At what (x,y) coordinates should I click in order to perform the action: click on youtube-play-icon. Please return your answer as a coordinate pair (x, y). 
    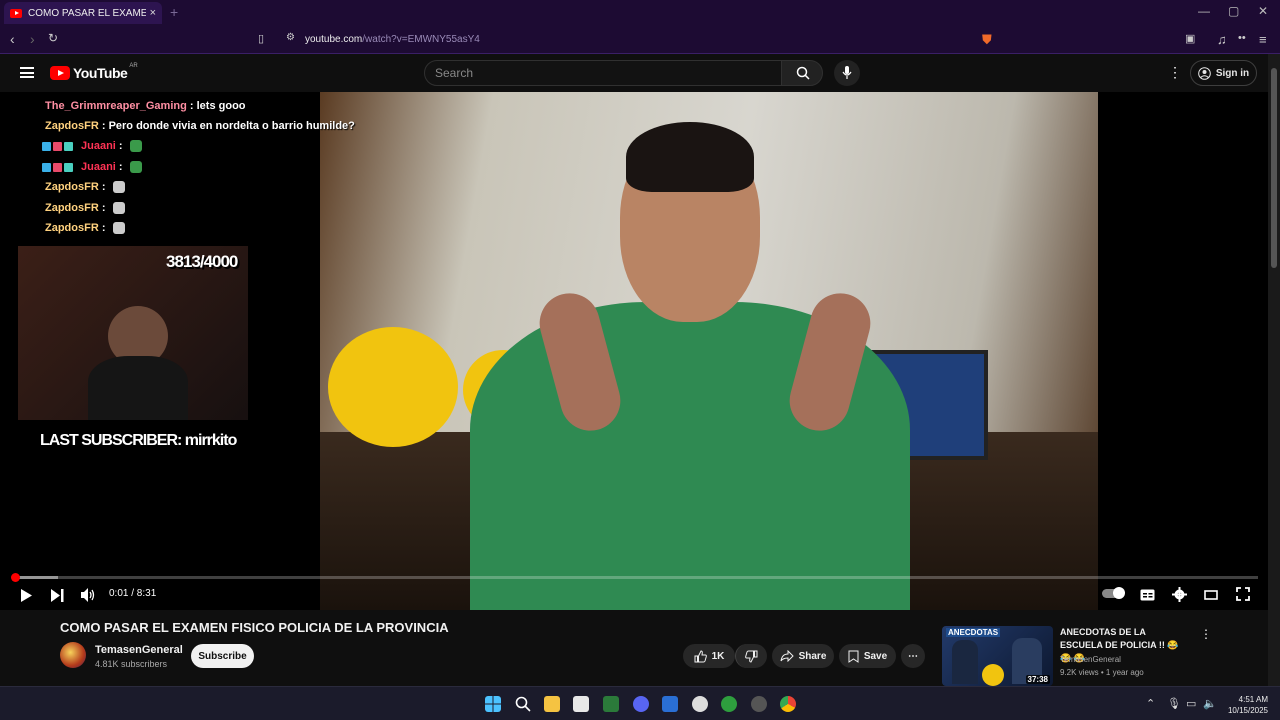
    Looking at the image, I should click on (60, 73).